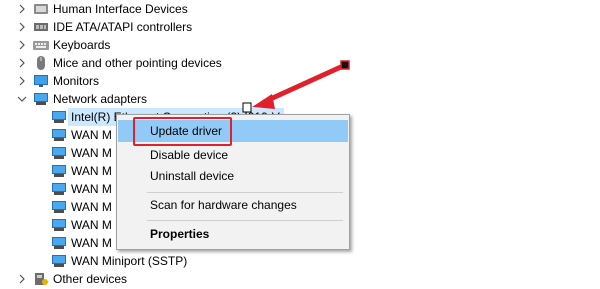  Describe the element at coordinates (22, 99) in the screenshot. I see `collapse-chevron-icon` at that location.